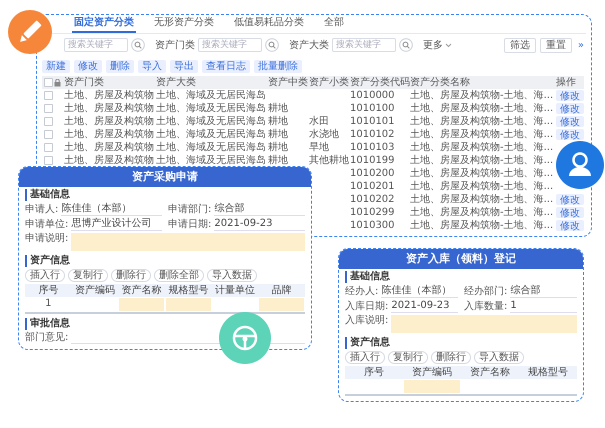 The height and width of the screenshot is (428, 605). I want to click on field-label: 申请部门:, so click(190, 210).